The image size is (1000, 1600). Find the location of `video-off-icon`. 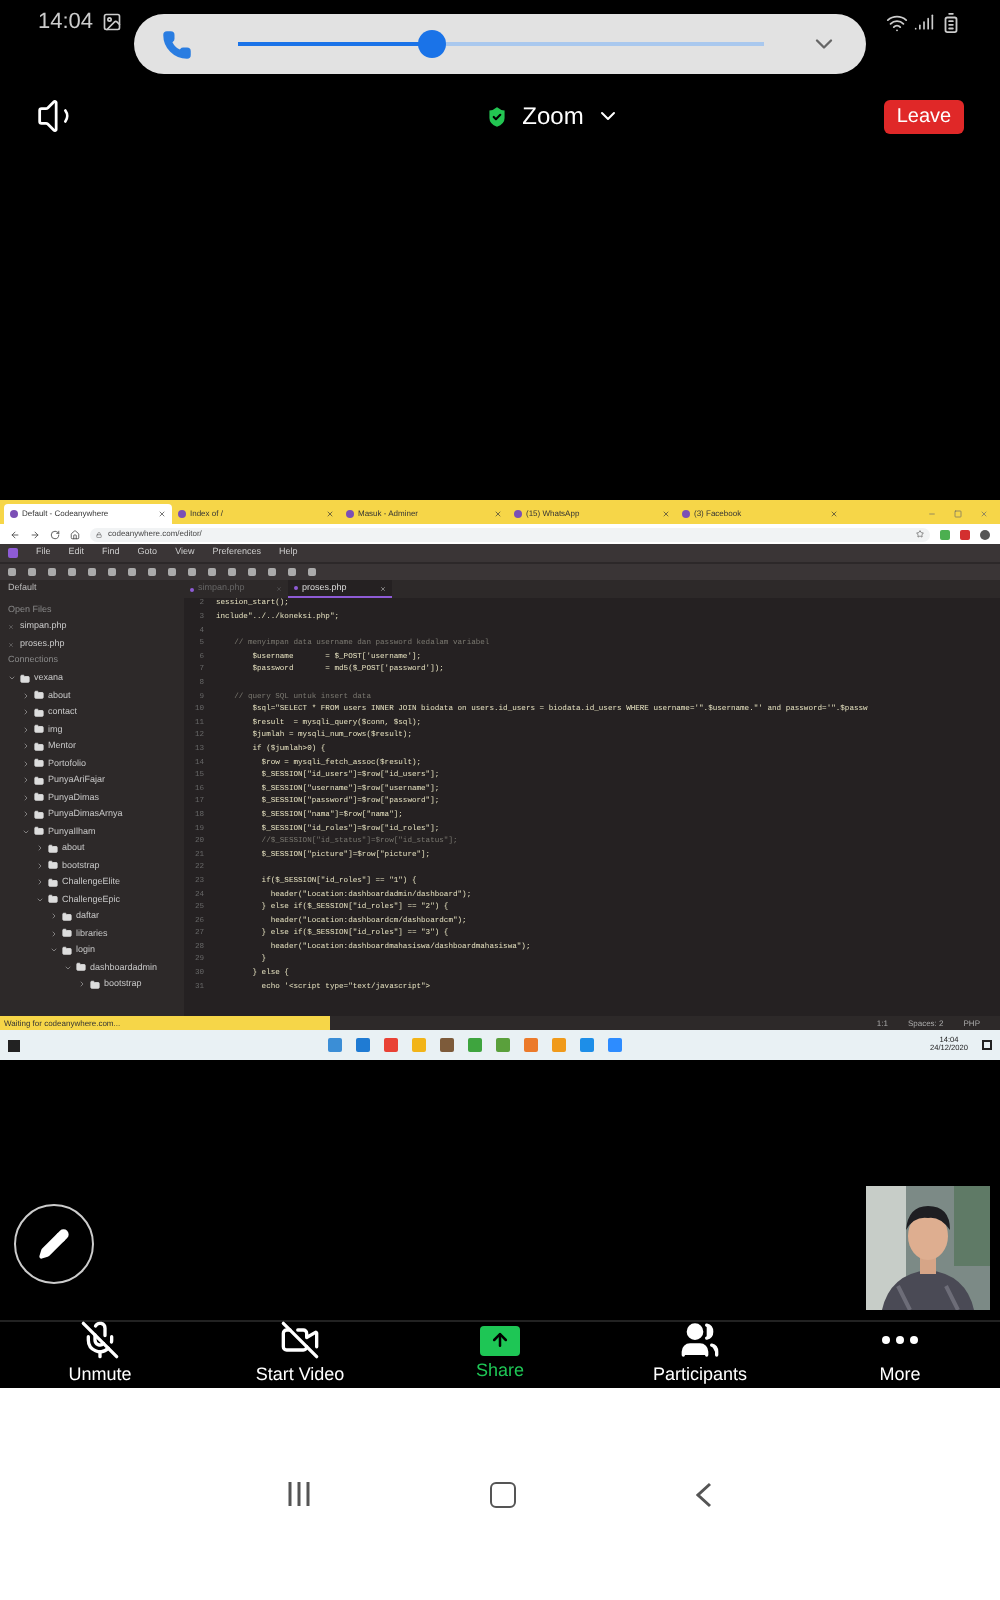

video-off-icon is located at coordinates (300, 1340).